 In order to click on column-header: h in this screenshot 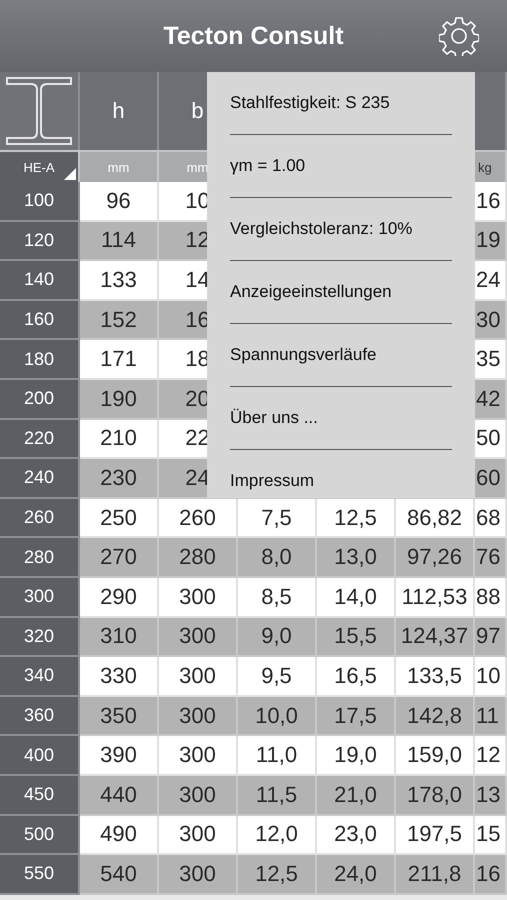, I will do `click(119, 111)`.